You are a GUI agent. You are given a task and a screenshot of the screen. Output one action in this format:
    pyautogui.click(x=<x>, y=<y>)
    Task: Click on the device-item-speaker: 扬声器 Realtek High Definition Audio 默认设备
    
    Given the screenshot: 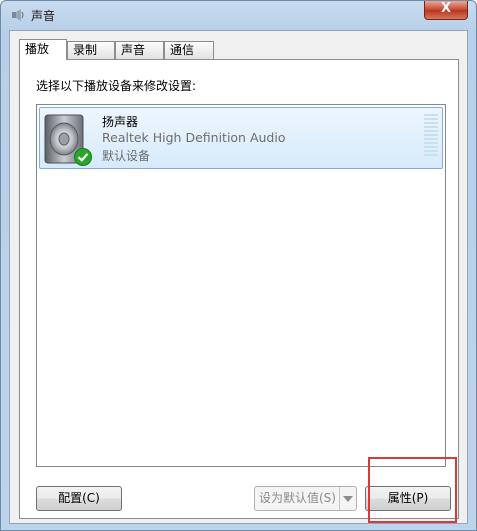 What is the action you would take?
    pyautogui.click(x=241, y=138)
    